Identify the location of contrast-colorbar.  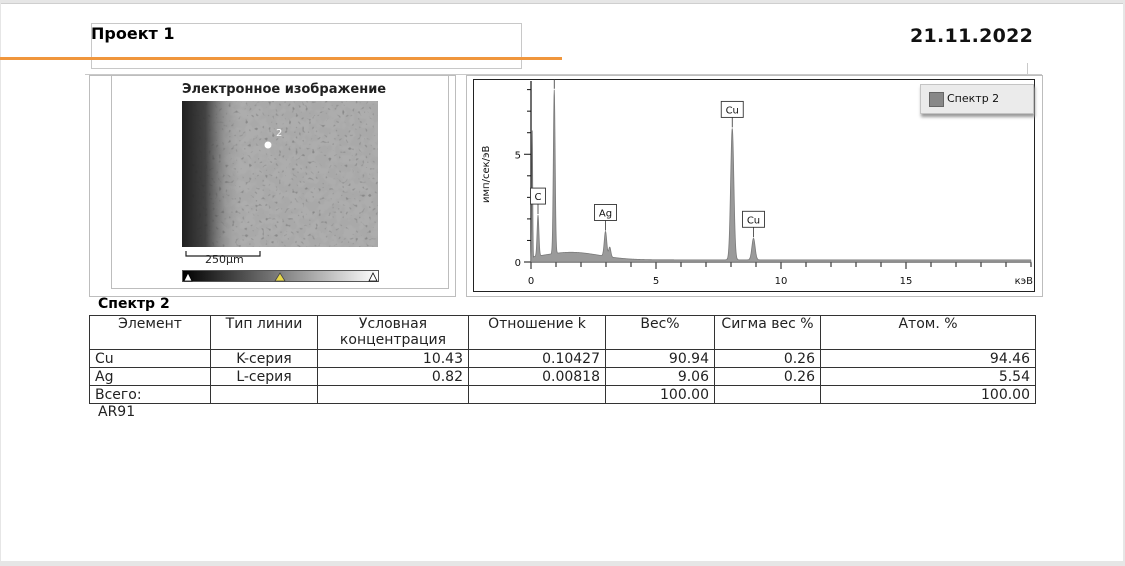
(280, 276).